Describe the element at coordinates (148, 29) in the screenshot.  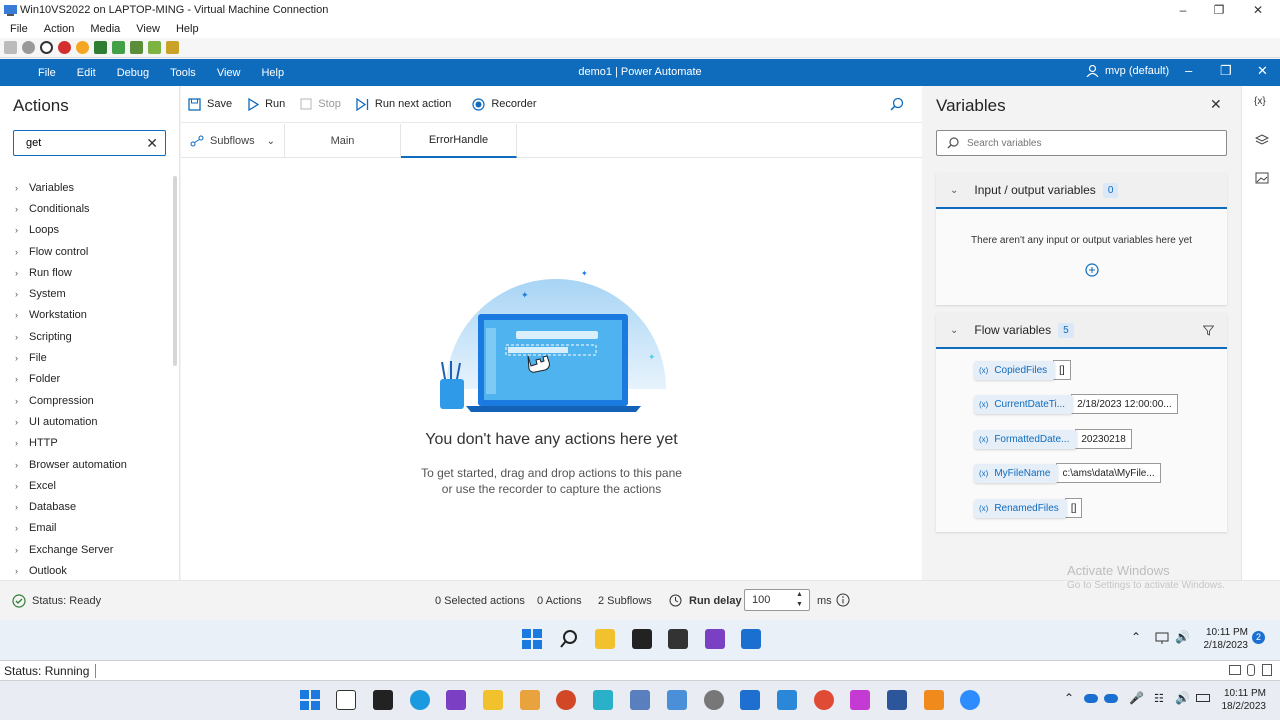
I see `vm-menu-view: View` at that location.